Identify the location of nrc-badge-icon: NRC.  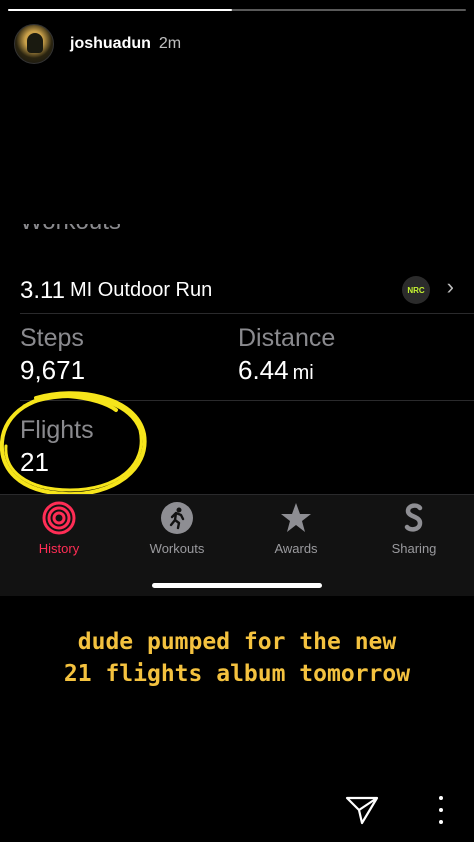
(416, 290).